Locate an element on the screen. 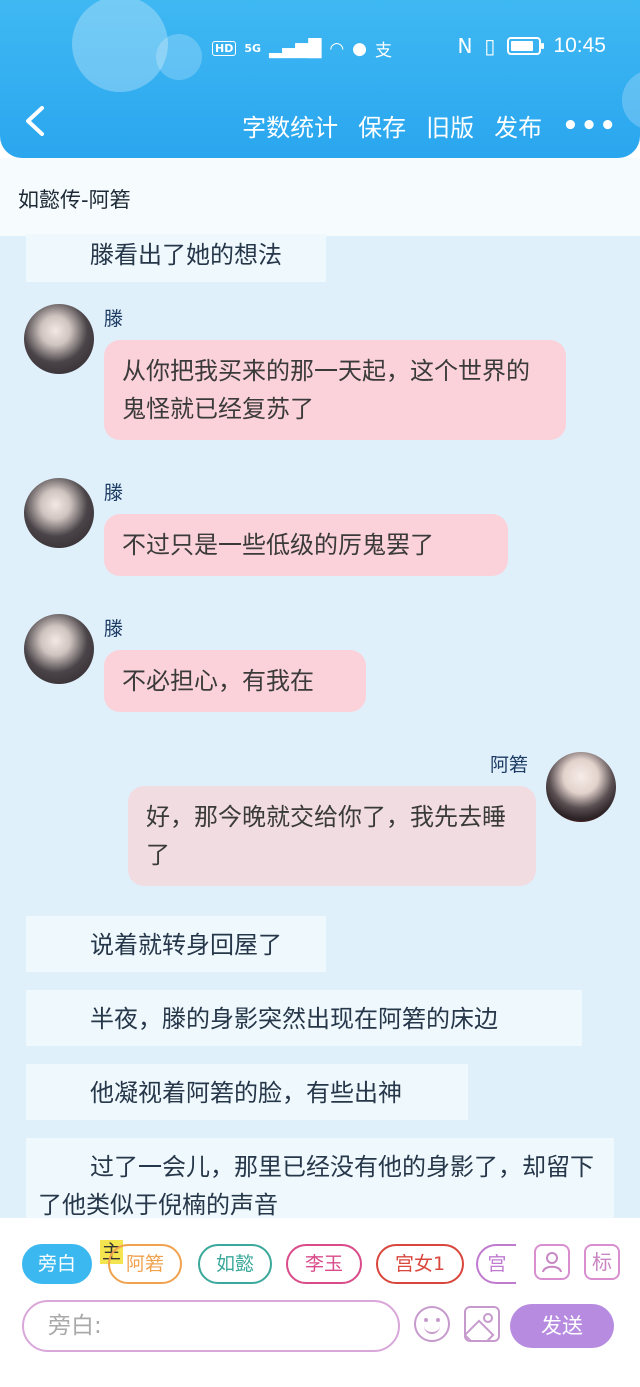 Image resolution: width=640 pixels, height=1387 pixels. role-chips: 旁白 主 阿箬 如懿 李玉 宫女1 宫 标 is located at coordinates (322, 1263).